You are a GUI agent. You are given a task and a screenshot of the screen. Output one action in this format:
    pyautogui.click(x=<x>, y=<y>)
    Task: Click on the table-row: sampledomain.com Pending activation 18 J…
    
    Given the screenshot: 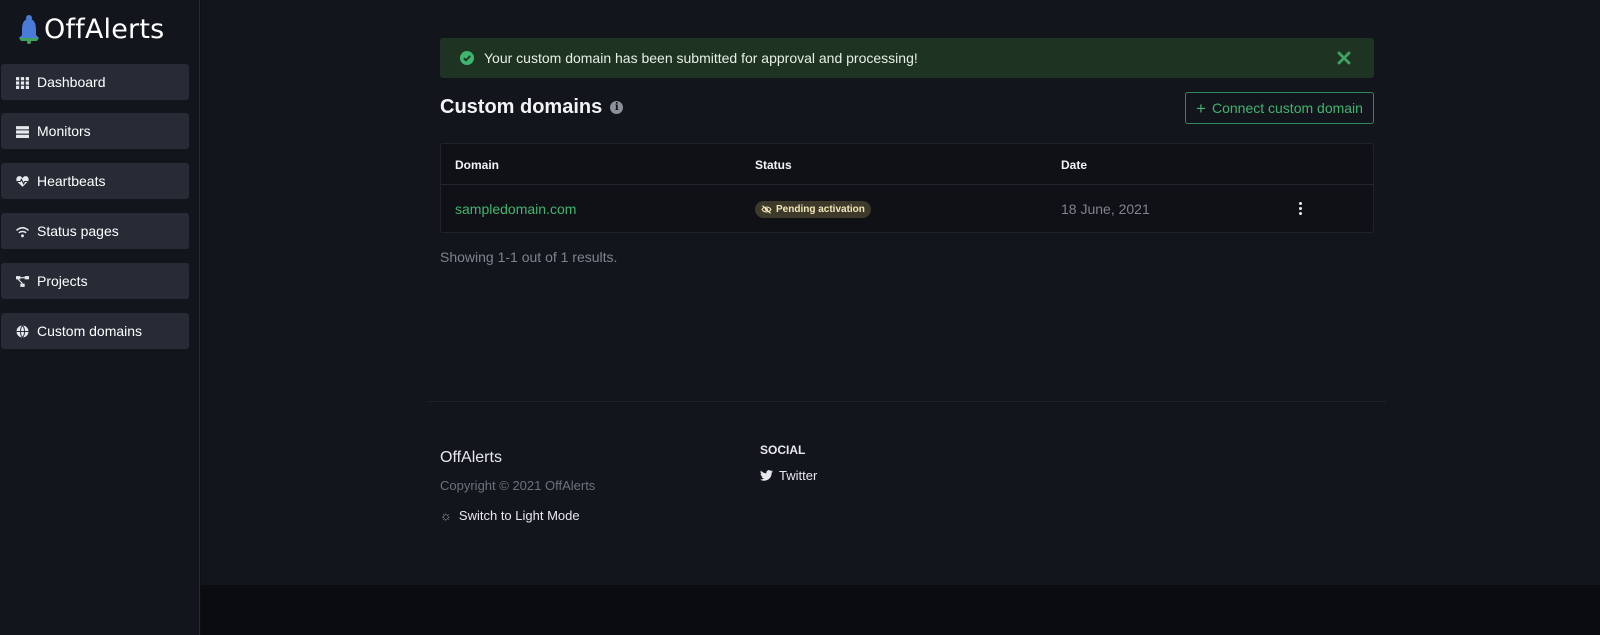 What is the action you would take?
    pyautogui.click(x=907, y=209)
    